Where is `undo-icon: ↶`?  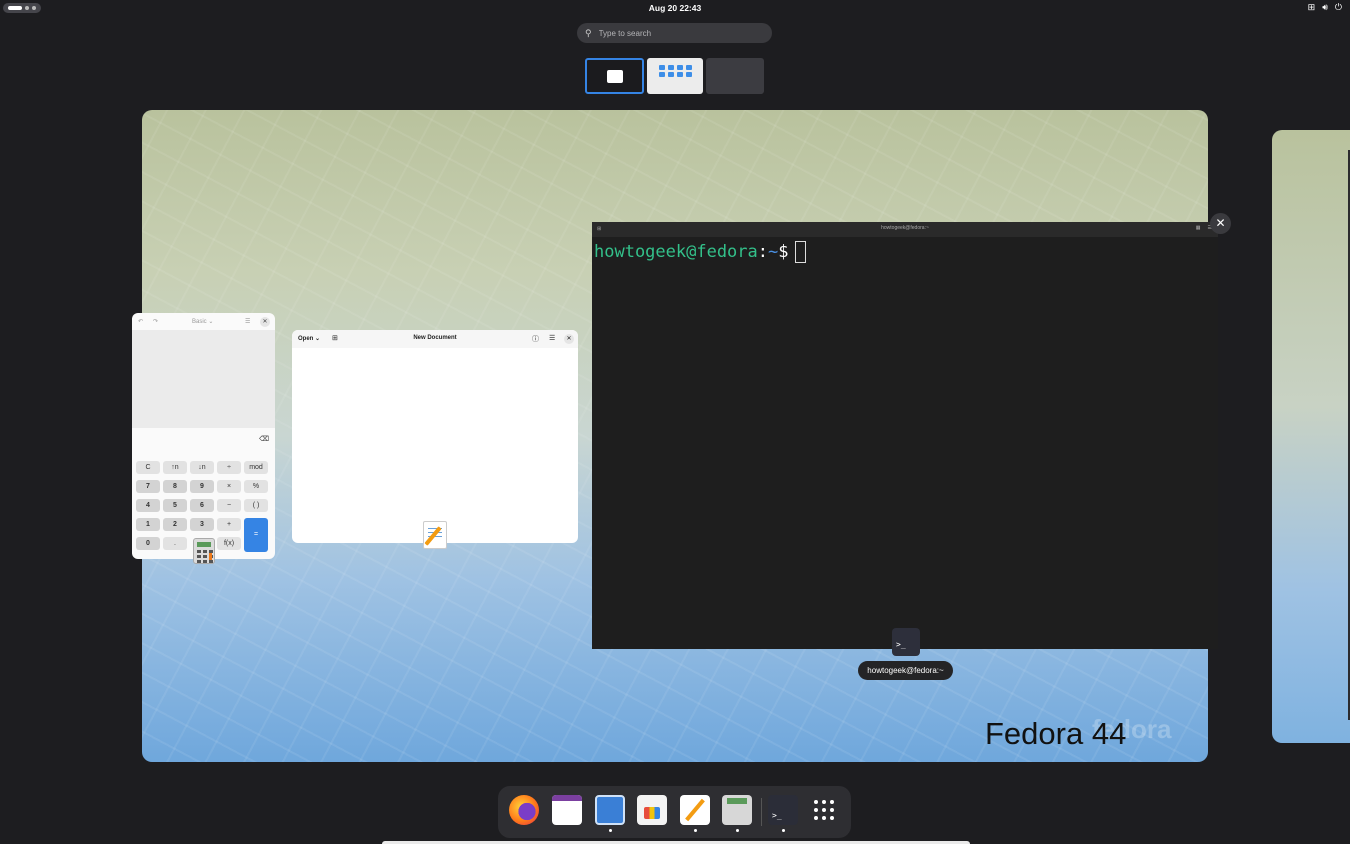 undo-icon: ↶ is located at coordinates (140, 321).